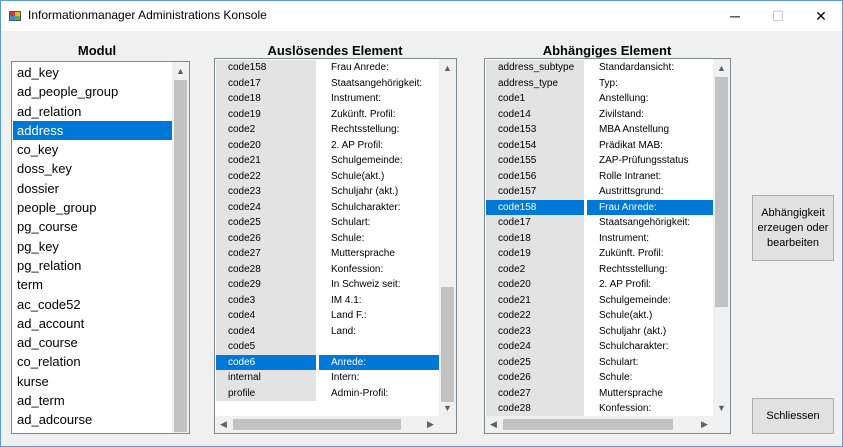 The height and width of the screenshot is (447, 843). I want to click on grid-row: code4 Land:, so click(328, 331).